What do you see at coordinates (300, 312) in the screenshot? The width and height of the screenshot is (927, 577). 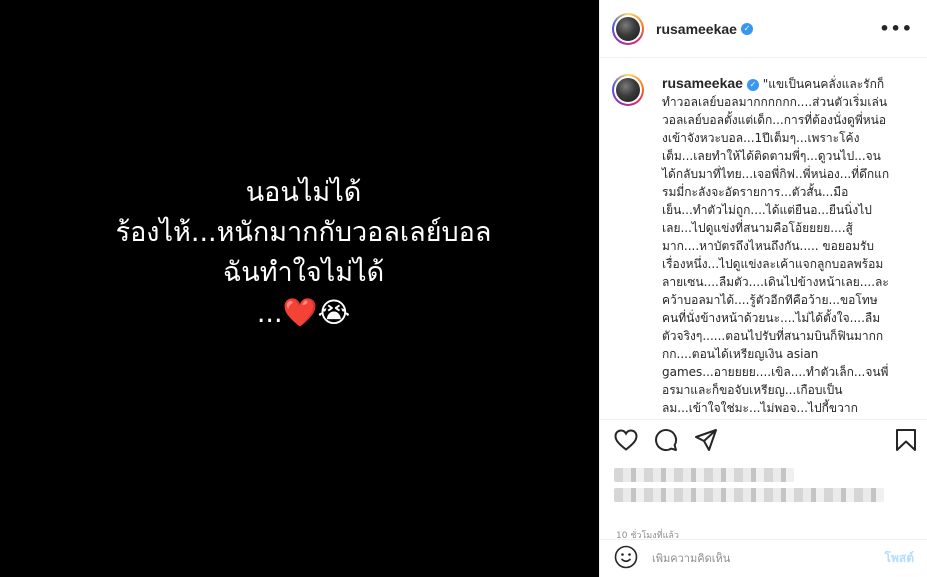 I see `heart-emoji: ❤️` at bounding box center [300, 312].